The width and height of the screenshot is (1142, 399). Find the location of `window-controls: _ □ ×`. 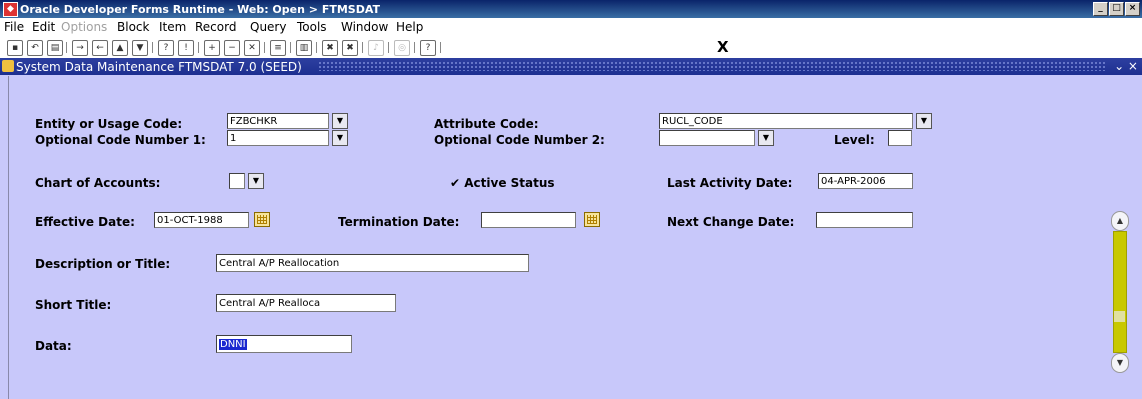

window-controls: _ □ × is located at coordinates (1116, 9).